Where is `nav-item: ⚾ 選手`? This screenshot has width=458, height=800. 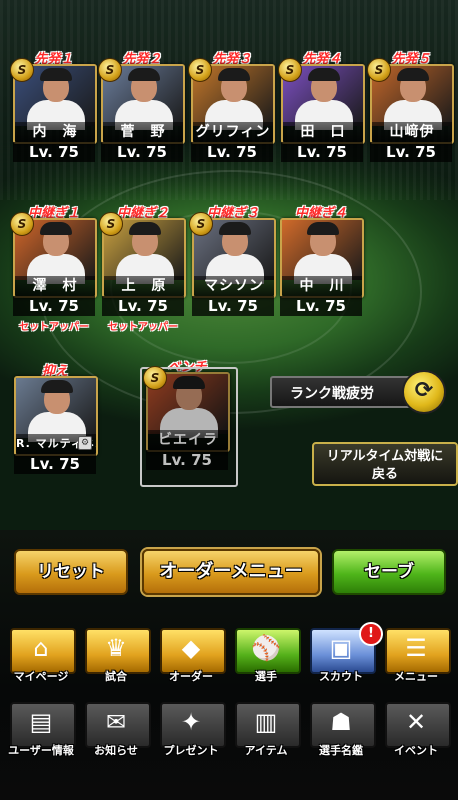
nav-item: ⚾ 選手 is located at coordinates (266, 655).